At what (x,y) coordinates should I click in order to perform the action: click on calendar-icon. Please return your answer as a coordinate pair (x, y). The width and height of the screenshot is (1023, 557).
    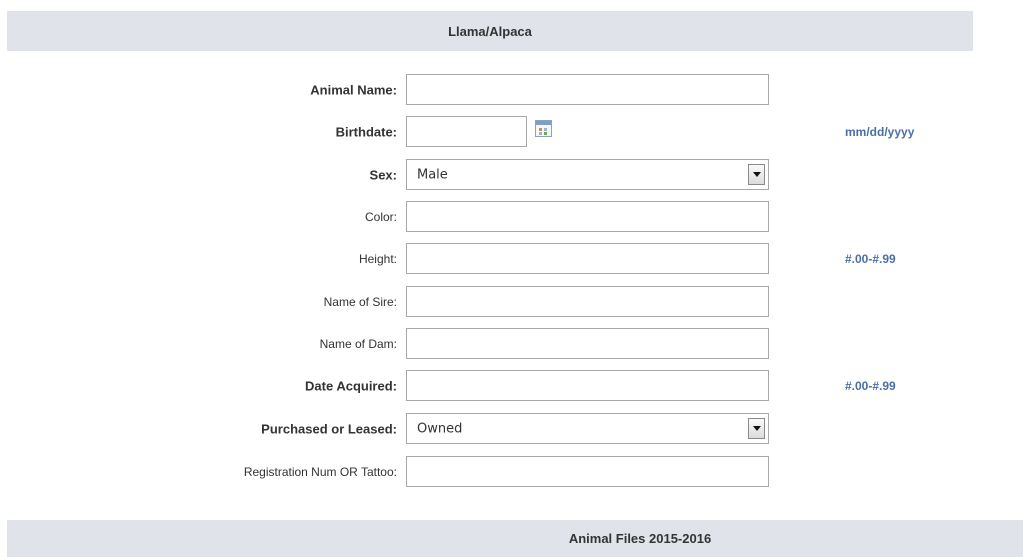
    Looking at the image, I should click on (543, 128).